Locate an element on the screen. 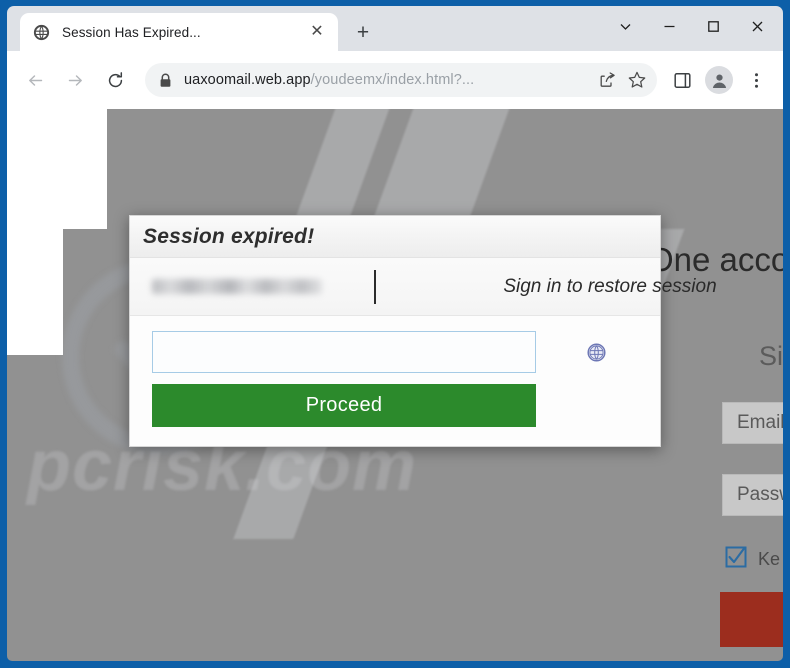 This screenshot has height=668, width=790. share-icon is located at coordinates (607, 80).